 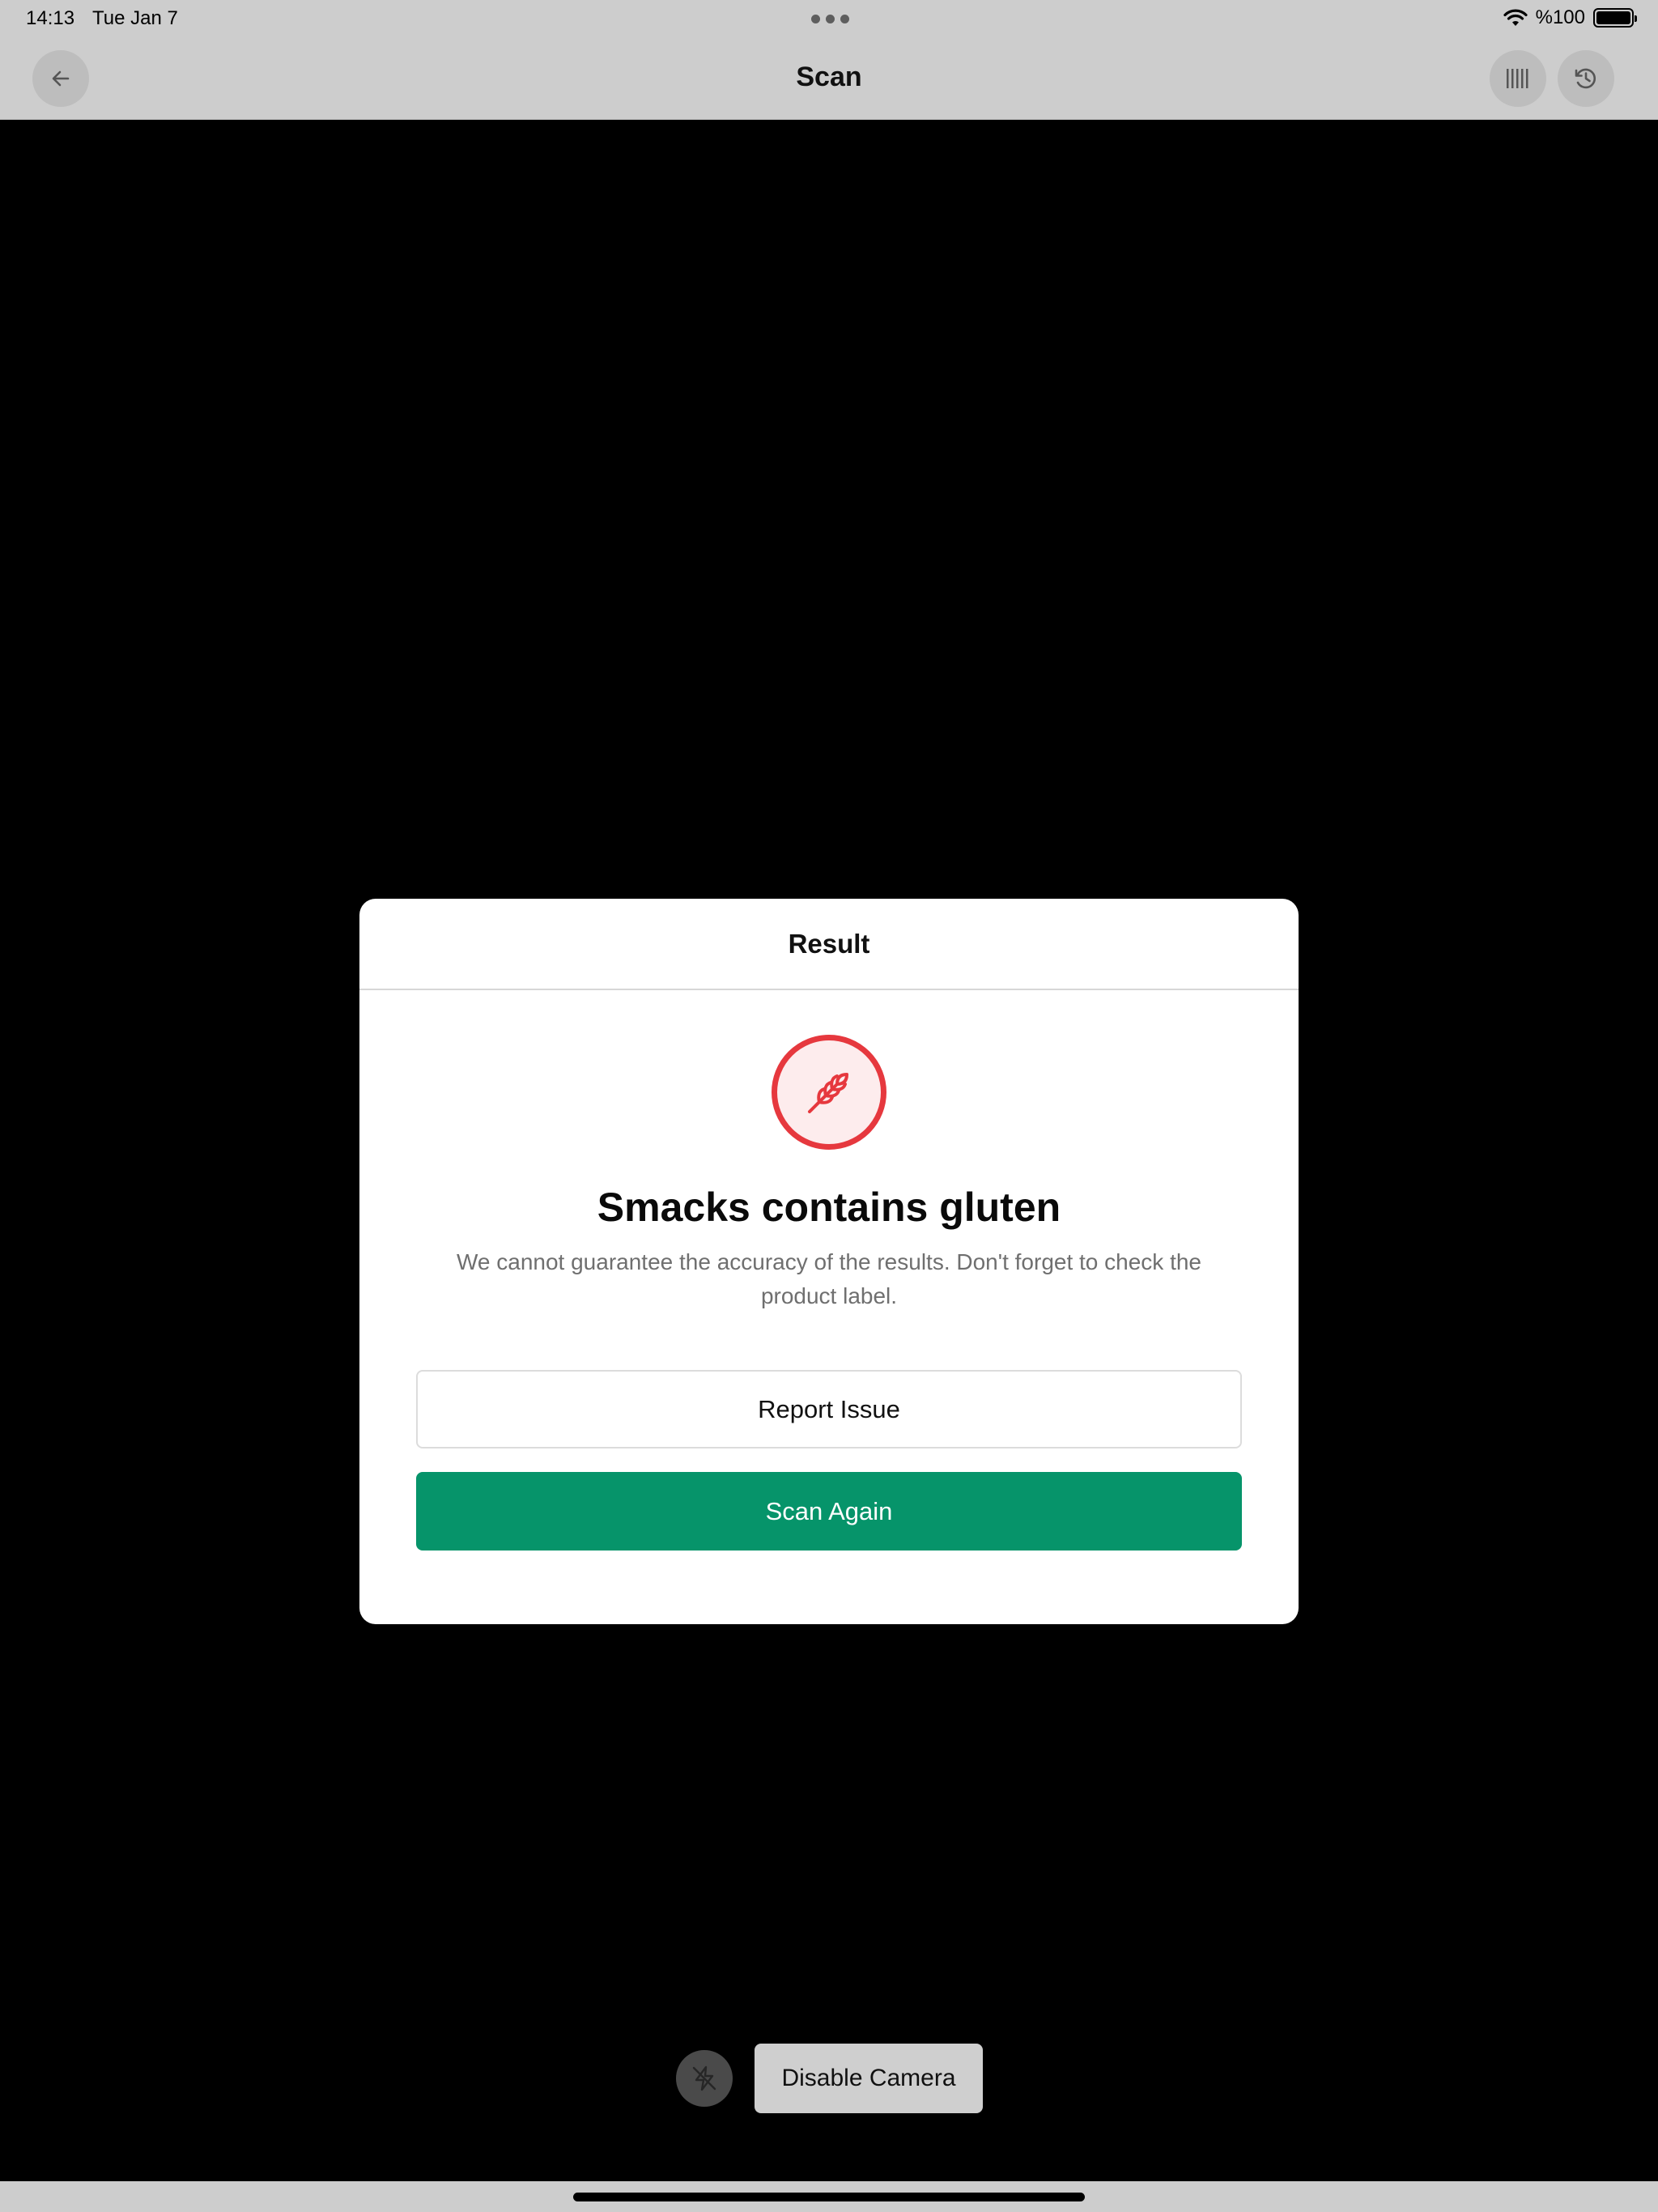 I want to click on barcode-icon, so click(x=1517, y=78).